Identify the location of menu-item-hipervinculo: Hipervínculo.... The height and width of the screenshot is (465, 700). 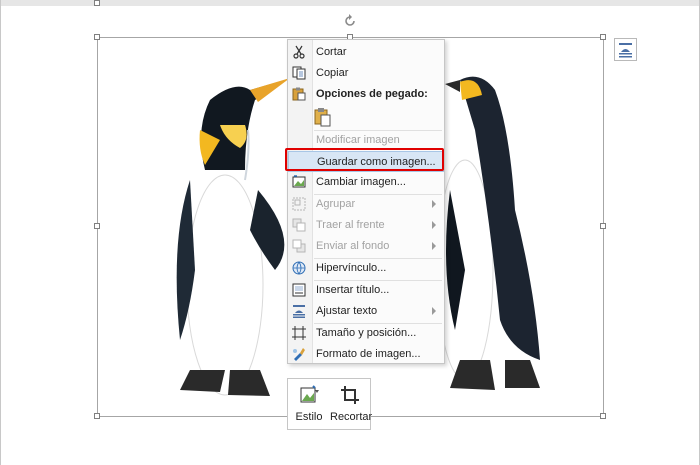
(366, 268).